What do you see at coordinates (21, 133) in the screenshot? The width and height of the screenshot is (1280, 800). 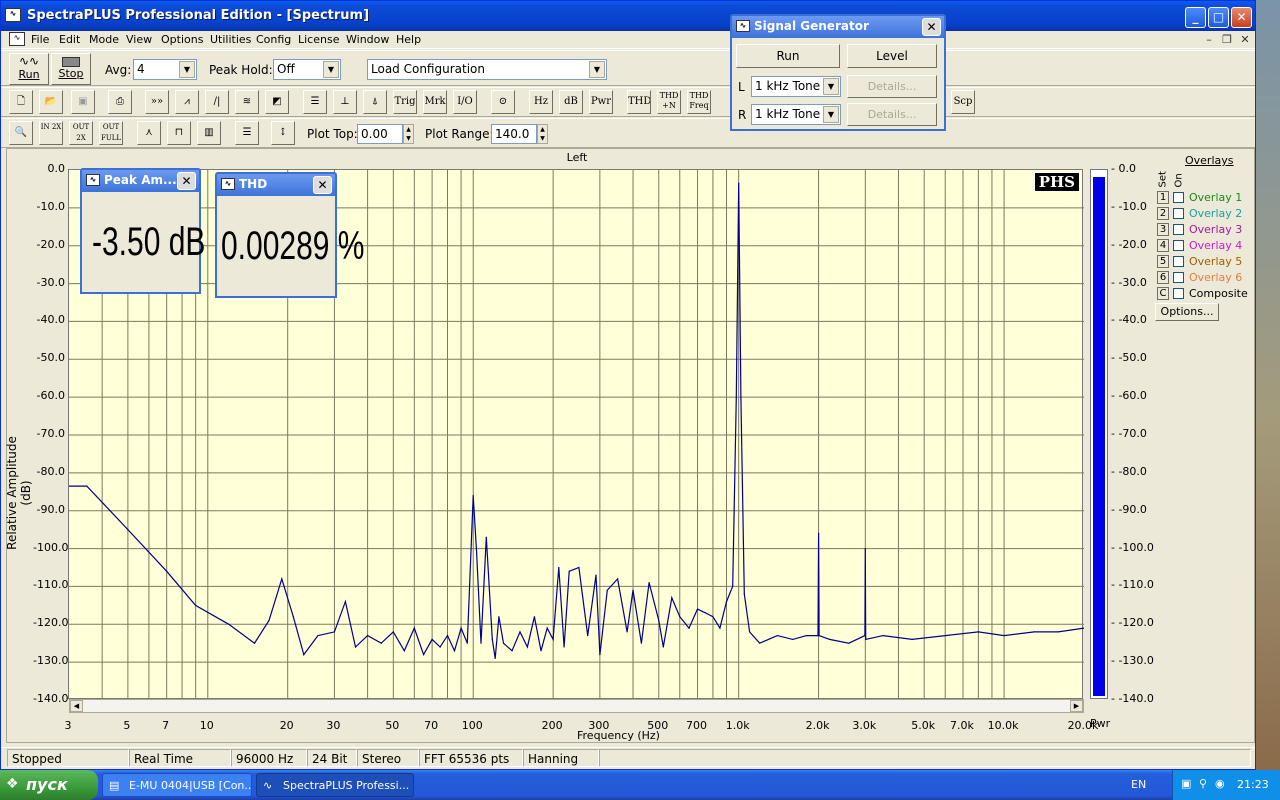 I see `zoom-icon: 🔍` at bounding box center [21, 133].